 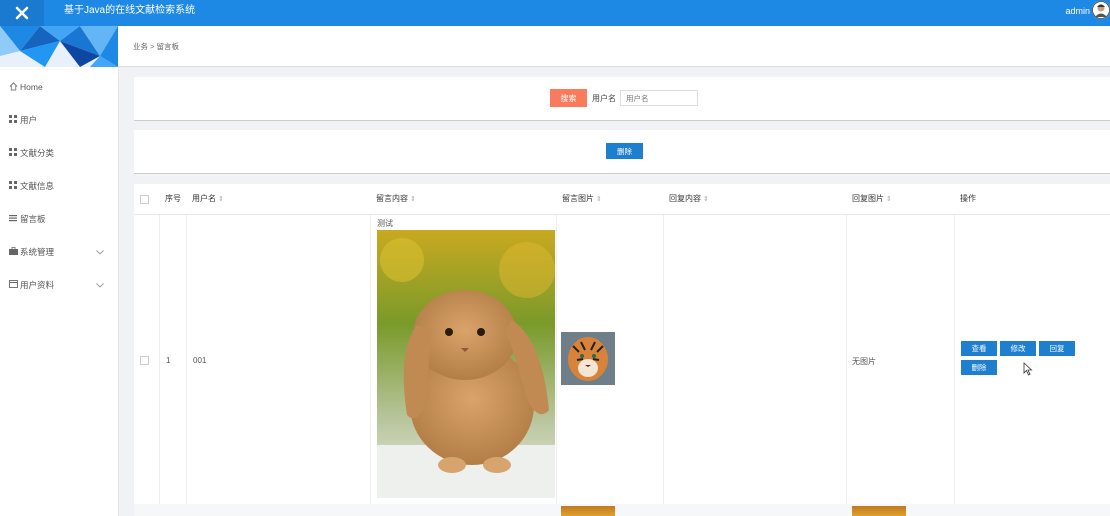 I want to click on sidebar-item-label: 留言板, so click(x=33, y=219).